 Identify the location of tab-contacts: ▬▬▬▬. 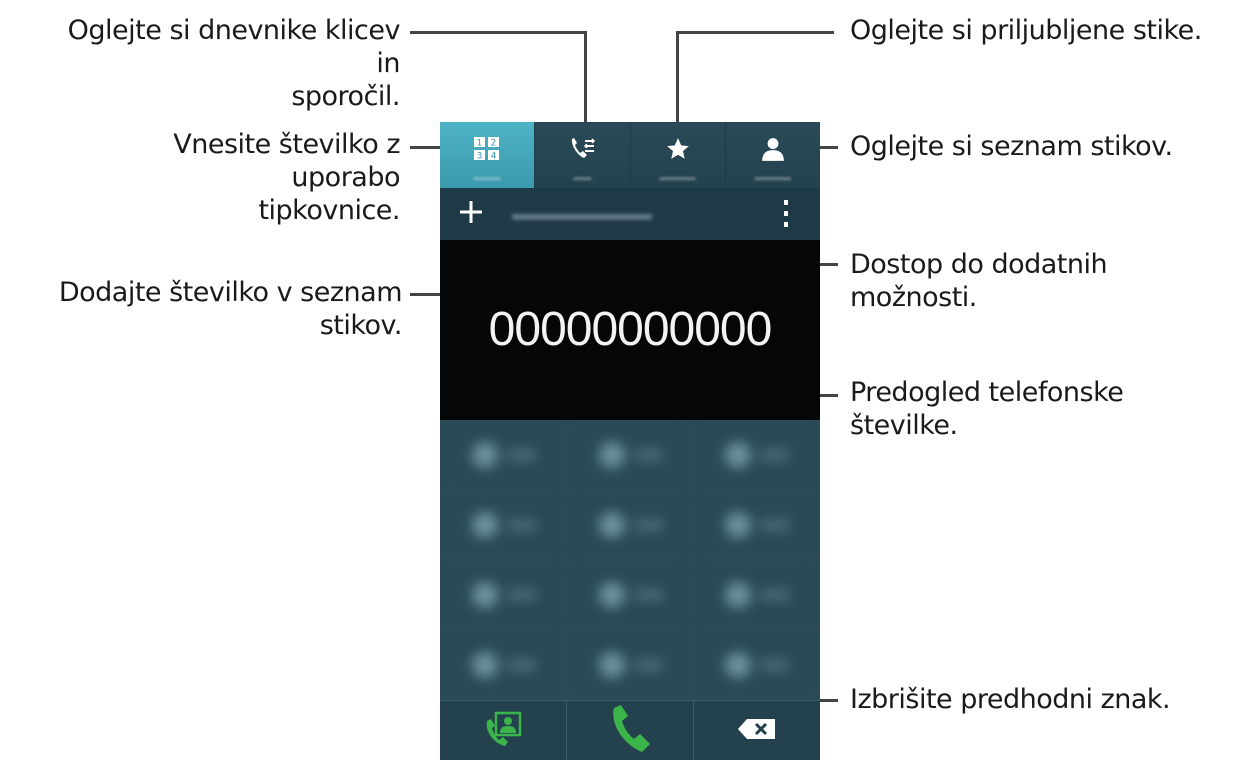
(772, 155).